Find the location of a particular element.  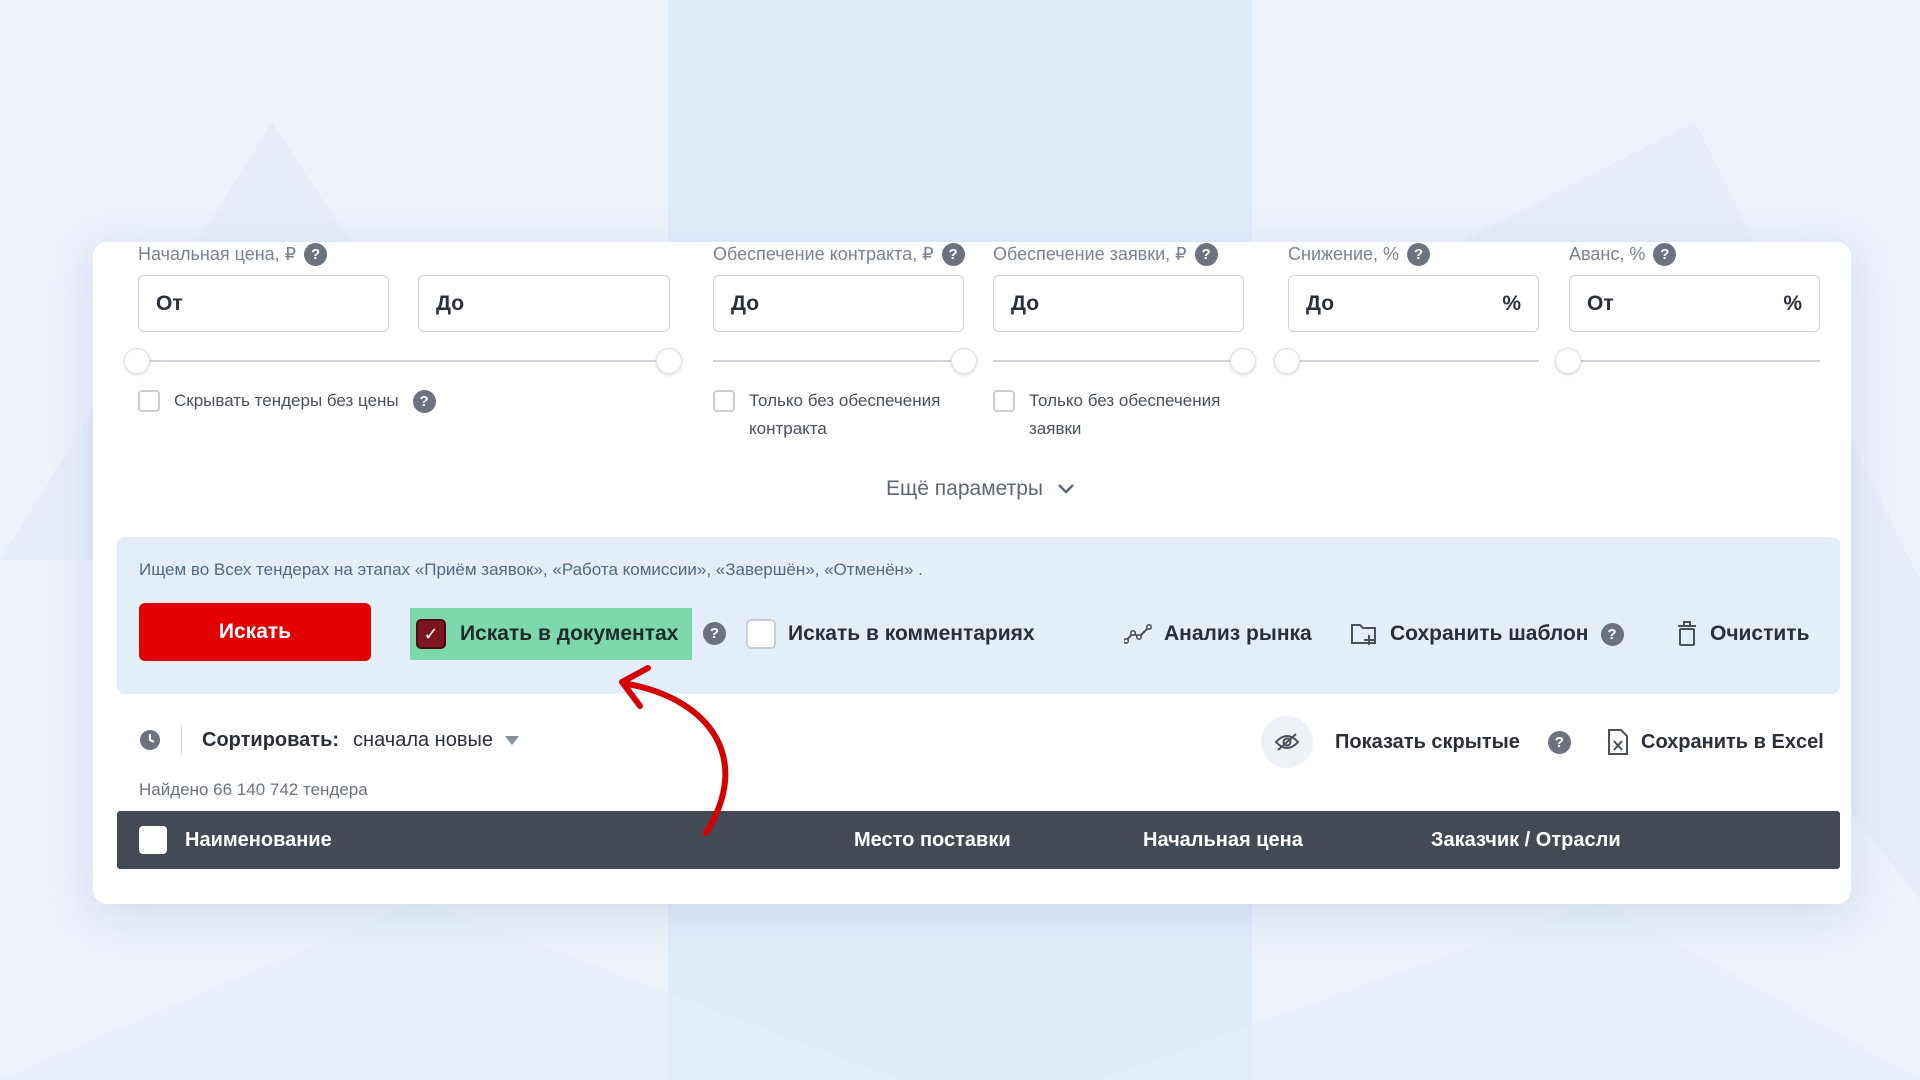

reduction-slider-track is located at coordinates (1413, 361).